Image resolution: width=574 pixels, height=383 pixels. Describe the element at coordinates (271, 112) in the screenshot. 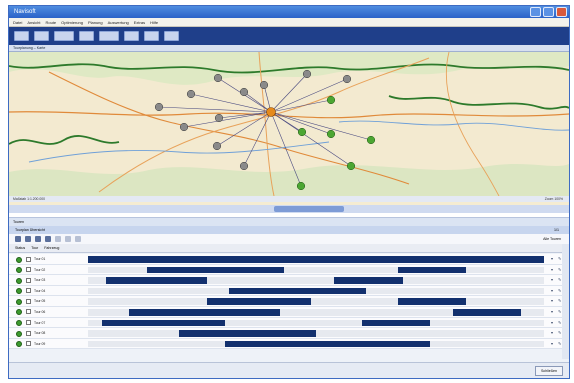

I see `depot-marker` at that location.